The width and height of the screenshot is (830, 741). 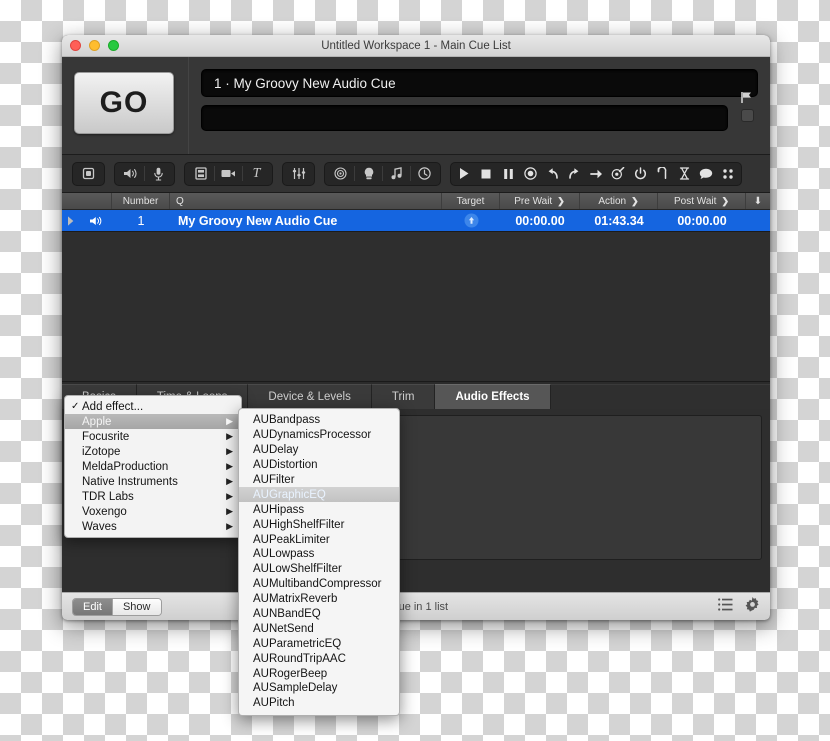 I want to click on menu-item-aulowpass: AULowpass, so click(x=319, y=554).